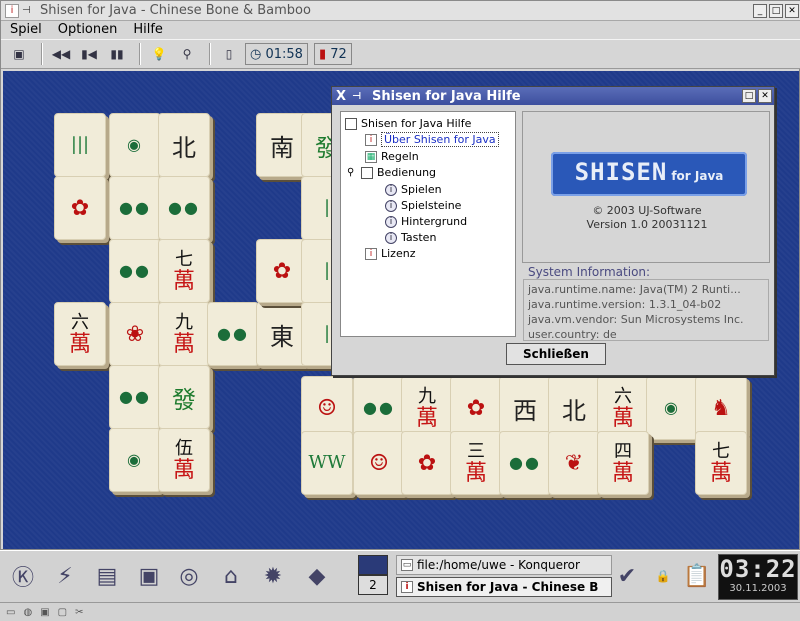 This screenshot has height=621, width=800. What do you see at coordinates (400, 54) in the screenshot?
I see `toolbar: ▣ ◀◀ ▮◀ ▮▮ 💡 ⚲ ▯ ◷ 01:58 ▮ 72` at bounding box center [400, 54].